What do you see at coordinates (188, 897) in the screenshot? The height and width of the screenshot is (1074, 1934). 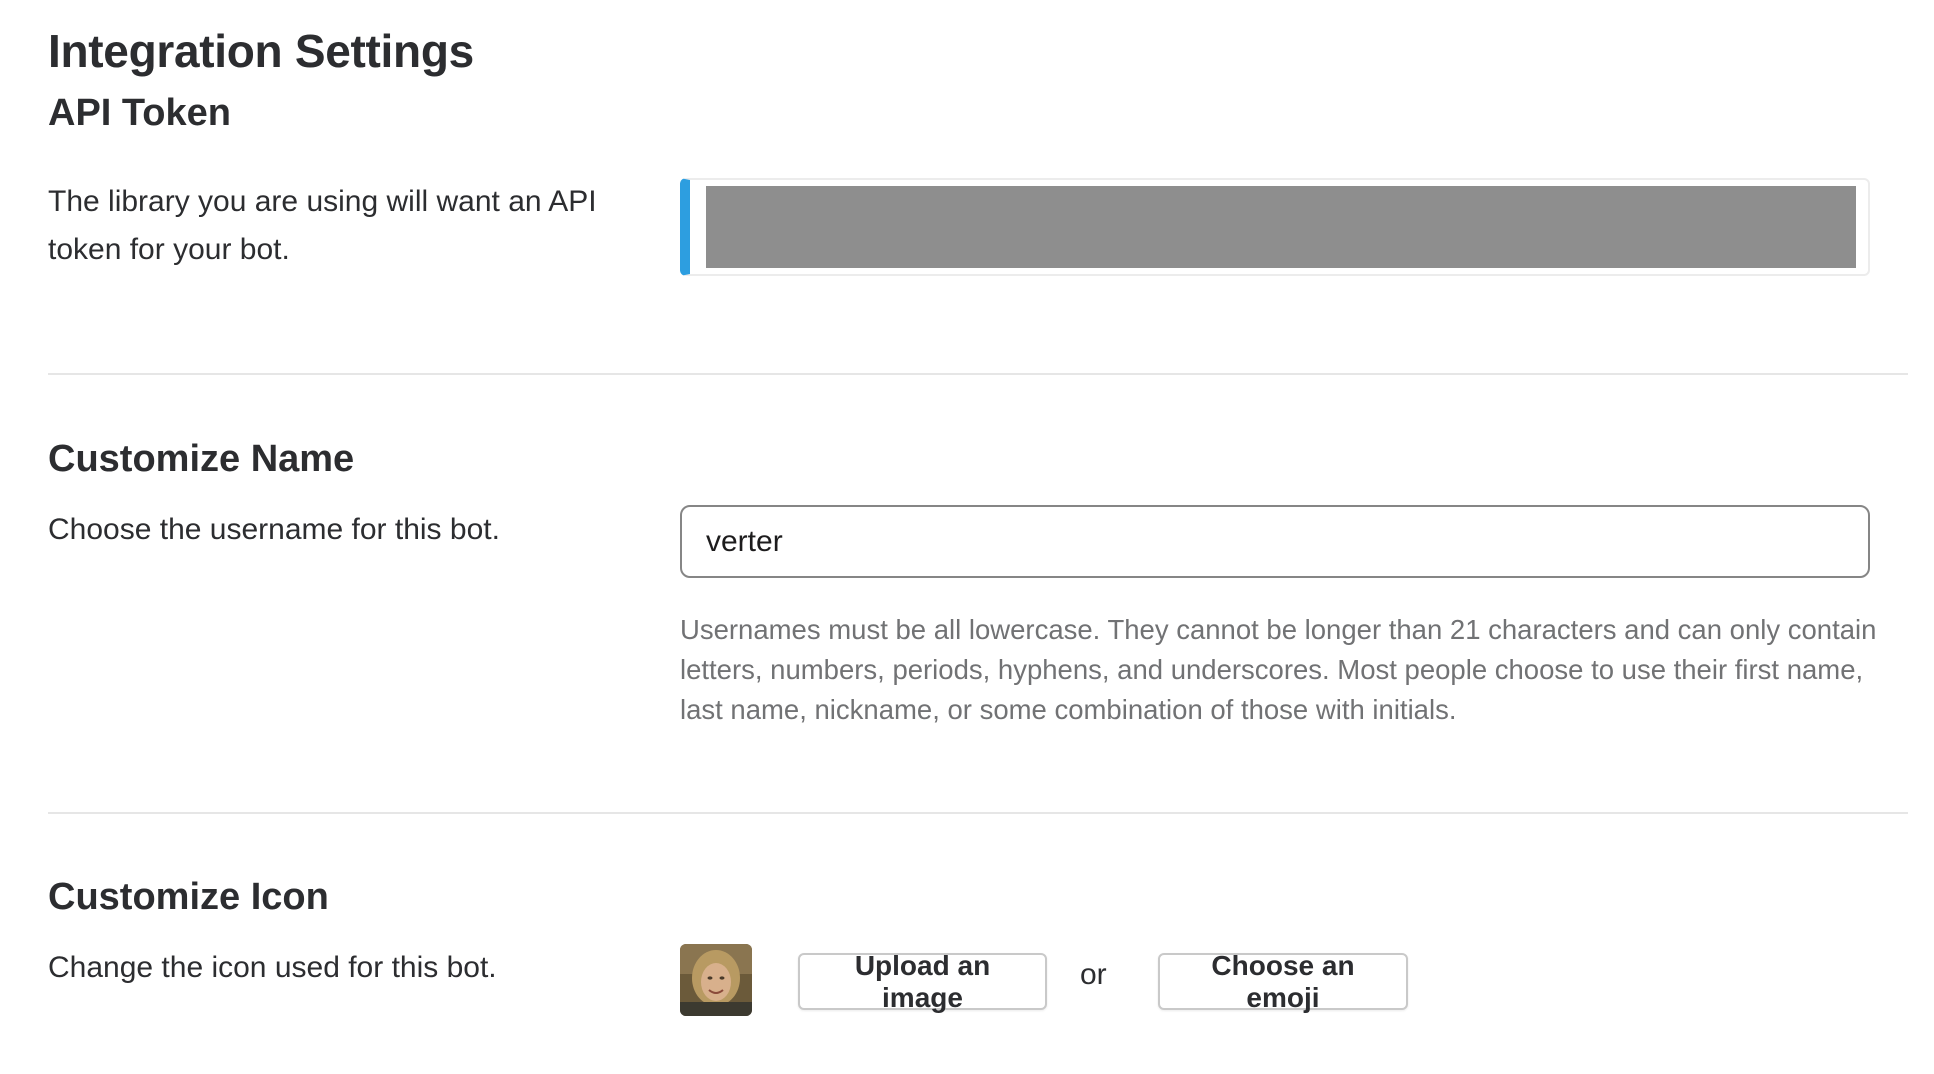 I see `customize-icon-title: Customize Icon` at bounding box center [188, 897].